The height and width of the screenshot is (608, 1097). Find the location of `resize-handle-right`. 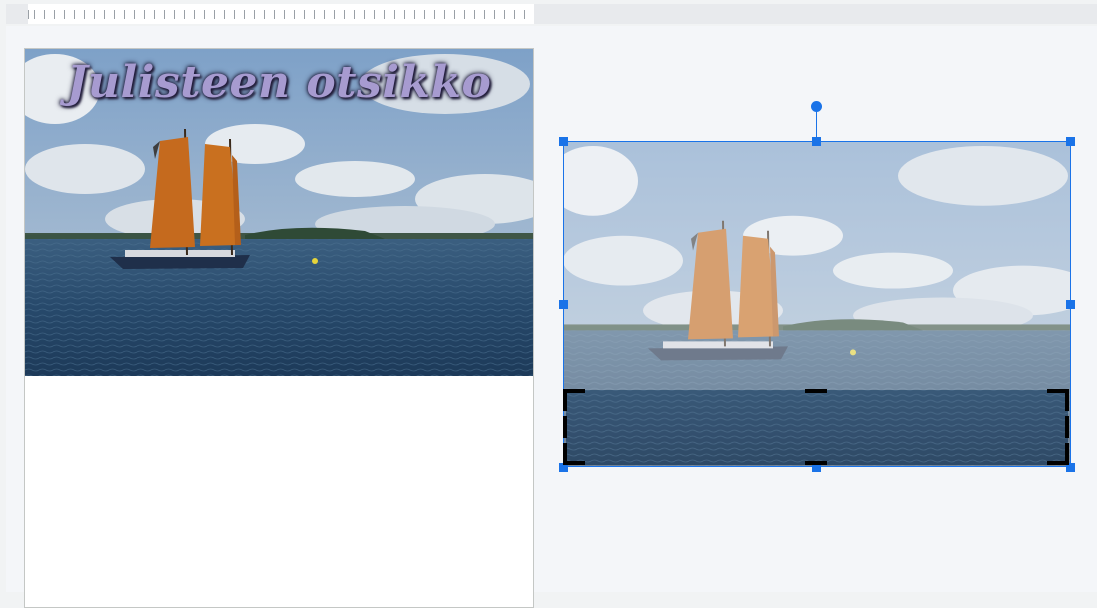

resize-handle-right is located at coordinates (1070, 304).